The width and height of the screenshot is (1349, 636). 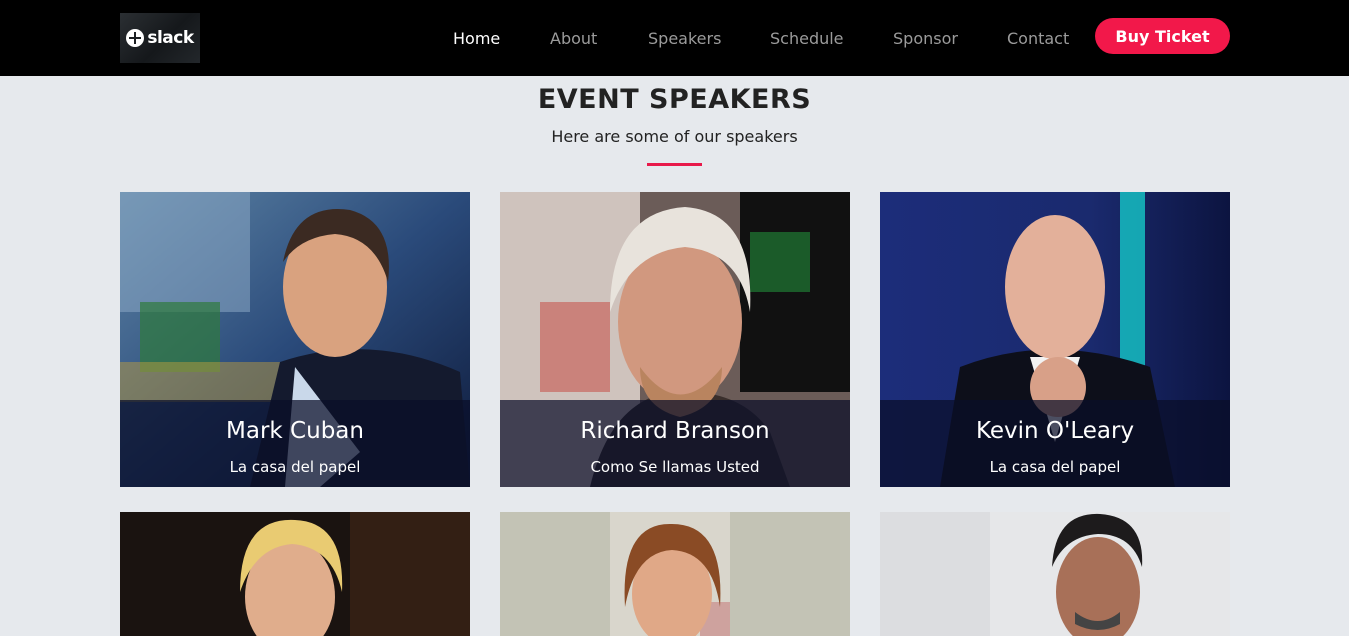 I want to click on speaker-caption: Kevin O'Leary La casa del papel, so click(x=1055, y=443).